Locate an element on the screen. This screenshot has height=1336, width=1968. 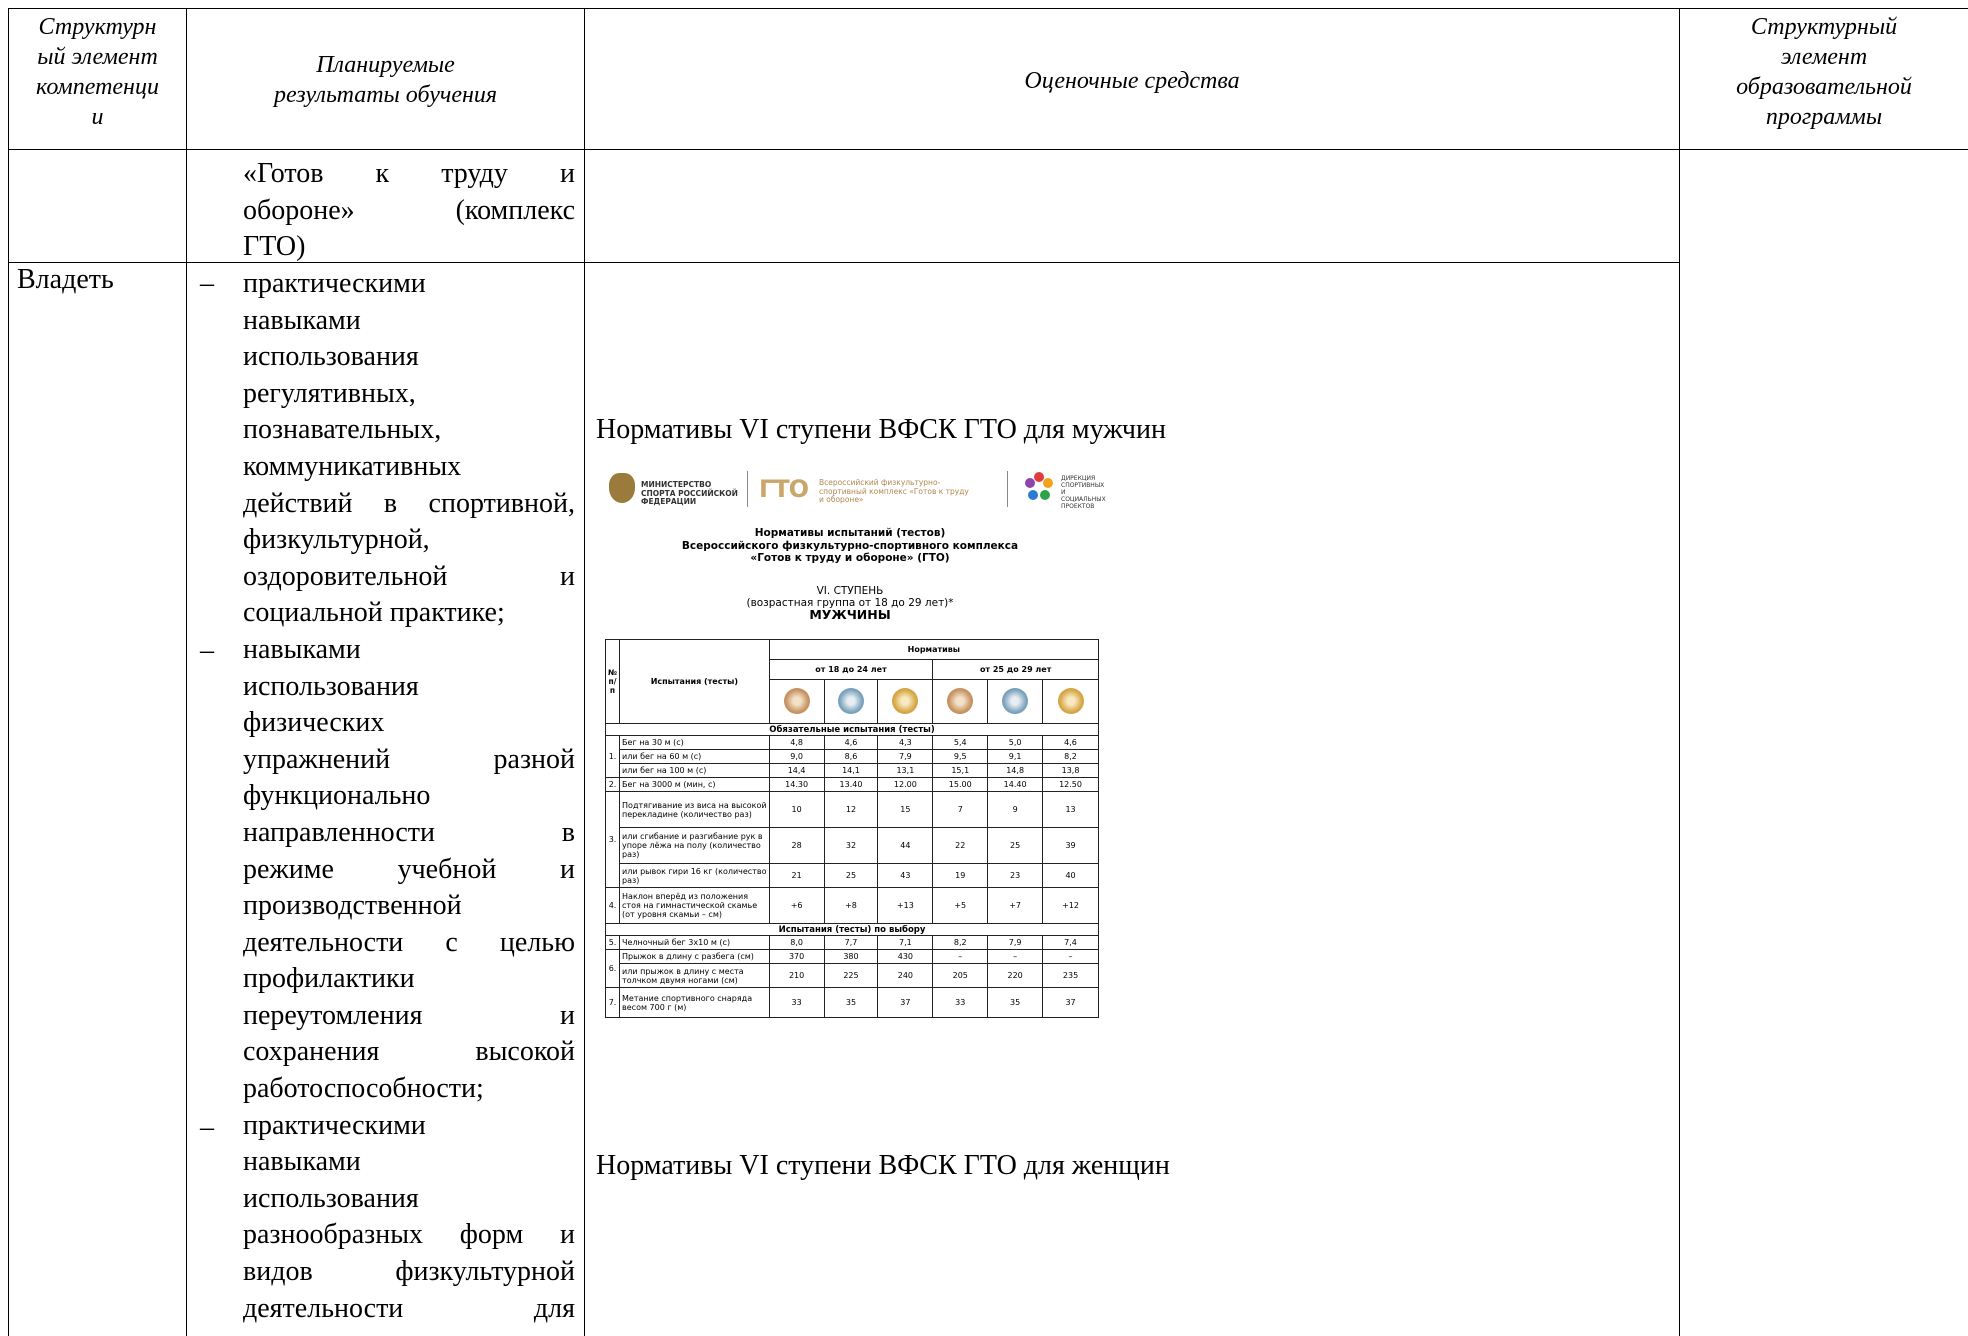
results-line: оздоровительной и is located at coordinates (409, 576).